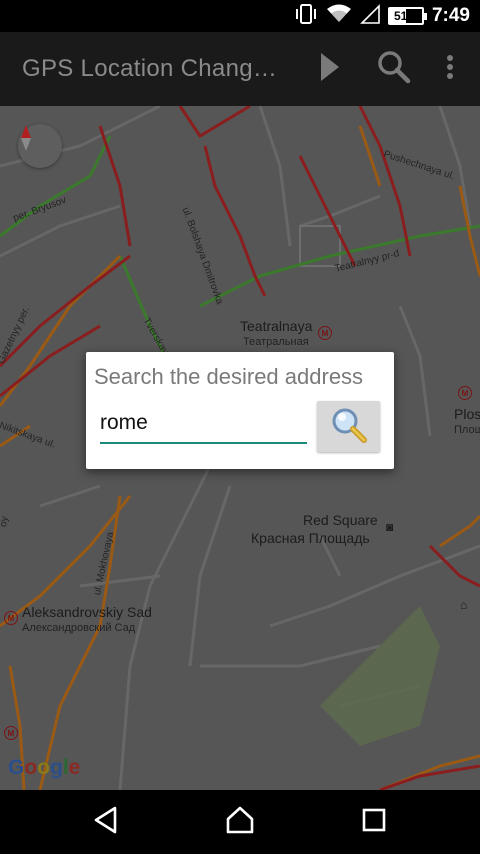  I want to click on battery-icon: 51%, so click(407, 16).